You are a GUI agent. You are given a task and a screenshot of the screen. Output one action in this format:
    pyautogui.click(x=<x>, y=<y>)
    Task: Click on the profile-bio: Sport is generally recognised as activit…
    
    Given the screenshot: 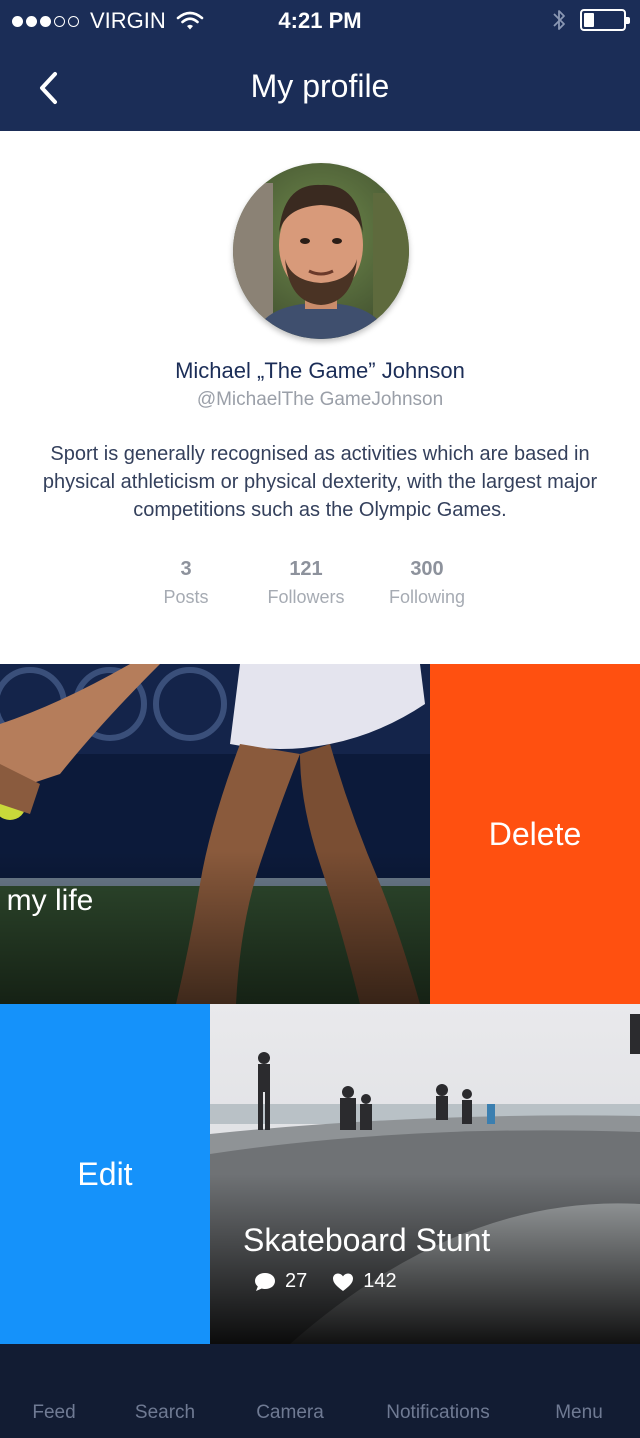 What is the action you would take?
    pyautogui.click(x=320, y=482)
    